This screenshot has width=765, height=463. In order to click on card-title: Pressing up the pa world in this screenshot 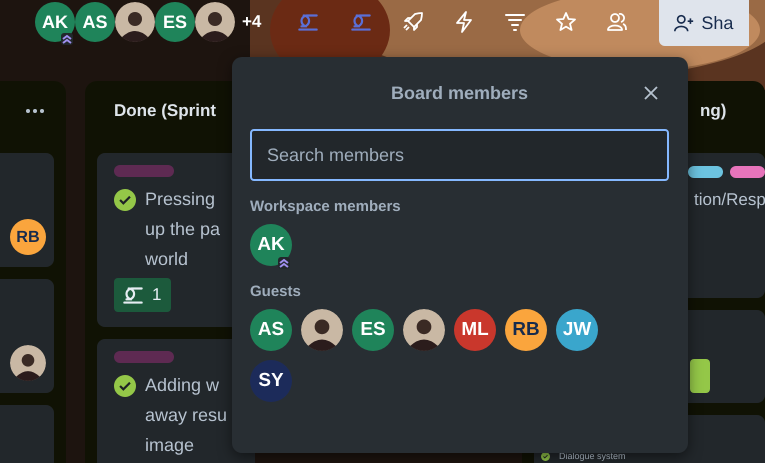, I will do `click(182, 229)`.